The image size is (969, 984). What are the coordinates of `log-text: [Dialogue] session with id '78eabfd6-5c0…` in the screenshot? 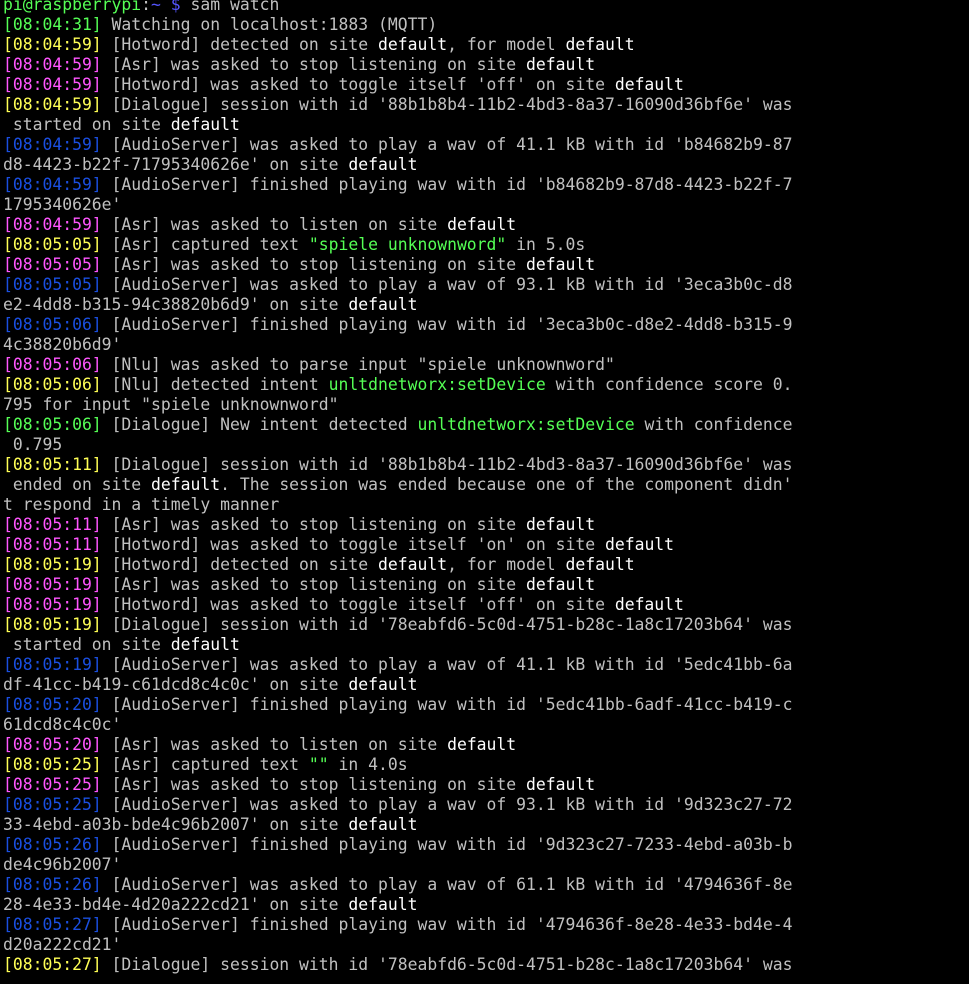 It's located at (447, 964).